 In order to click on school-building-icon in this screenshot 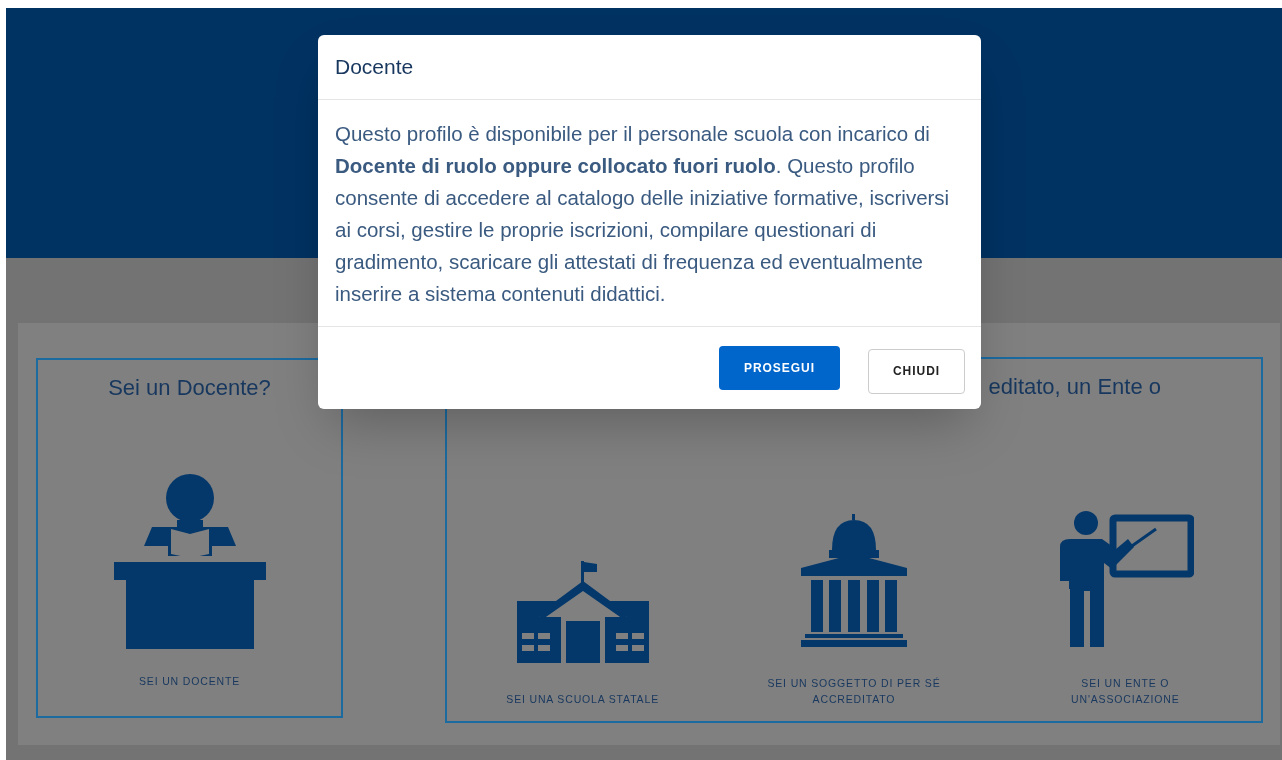, I will do `click(582, 612)`.